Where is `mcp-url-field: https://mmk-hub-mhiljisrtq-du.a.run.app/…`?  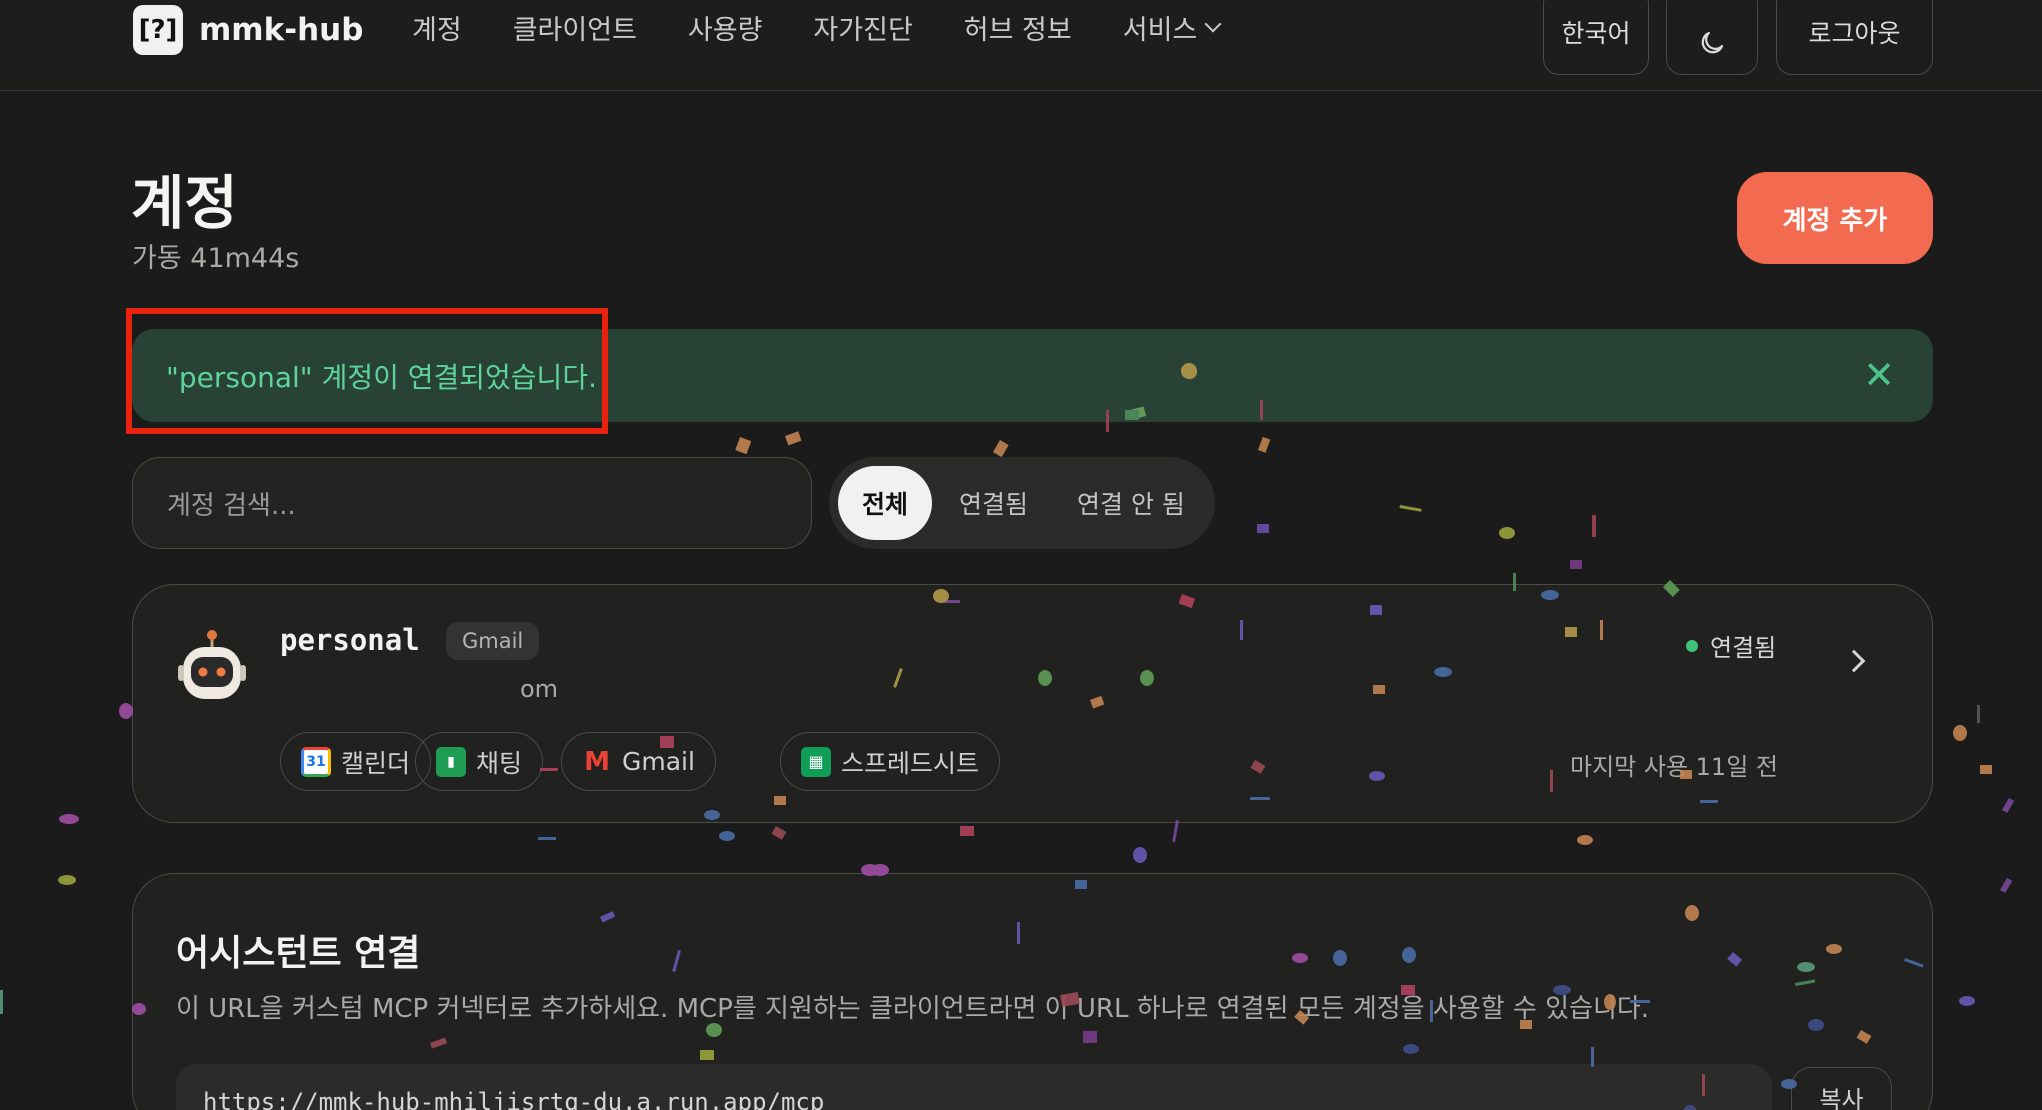
mcp-url-field: https://mmk-hub-mhiljisrtq-du.a.run.app/… is located at coordinates (974, 1087).